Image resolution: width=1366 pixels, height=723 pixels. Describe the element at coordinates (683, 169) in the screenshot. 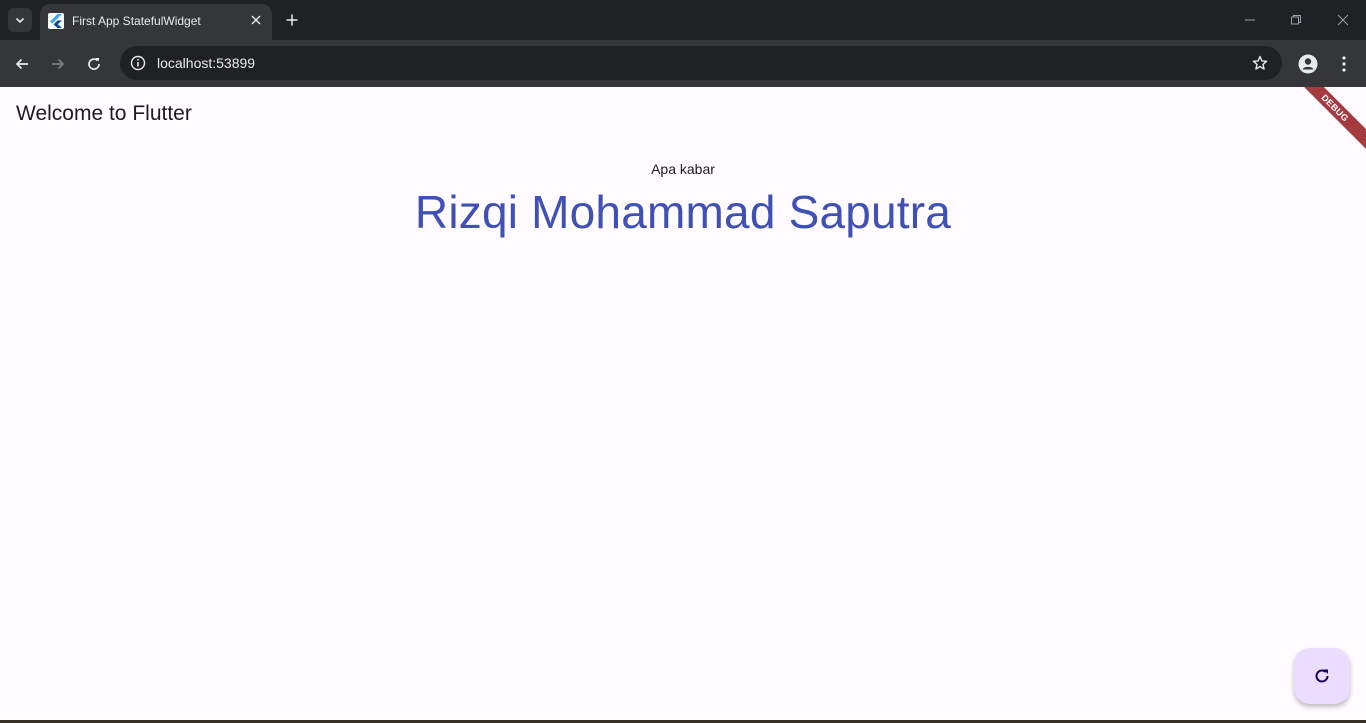

I see `greeting-text: Apa kabar` at that location.